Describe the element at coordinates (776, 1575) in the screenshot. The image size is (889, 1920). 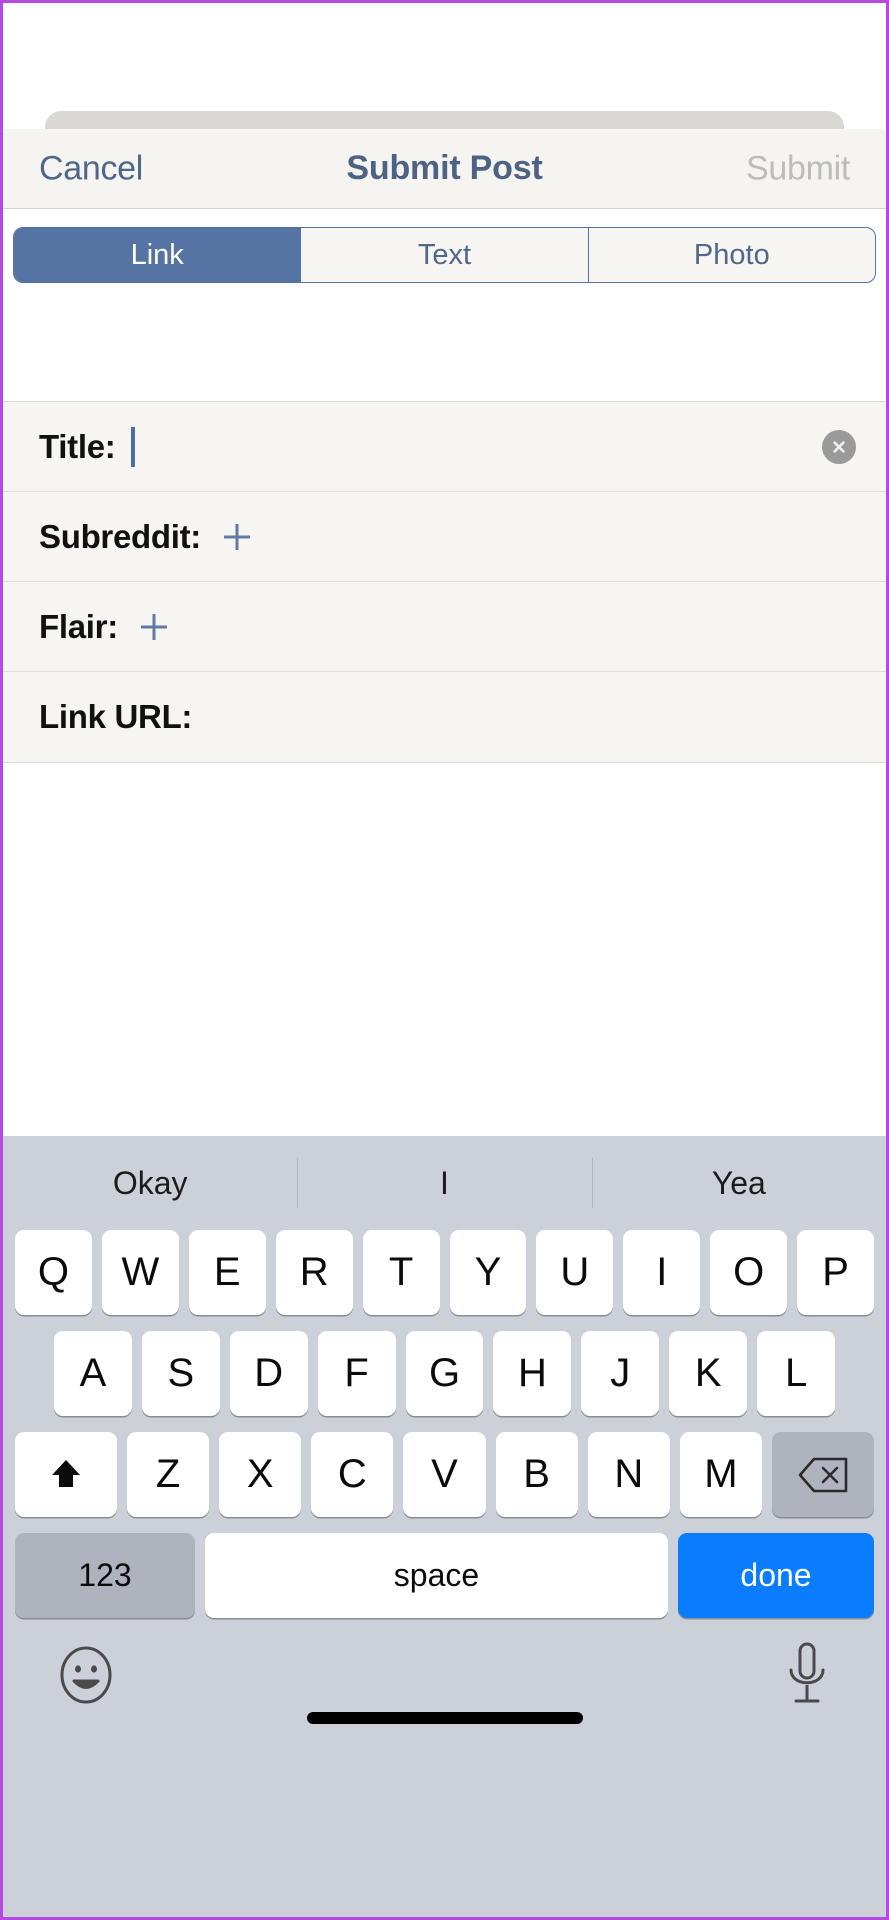
I see `done-key: done` at that location.